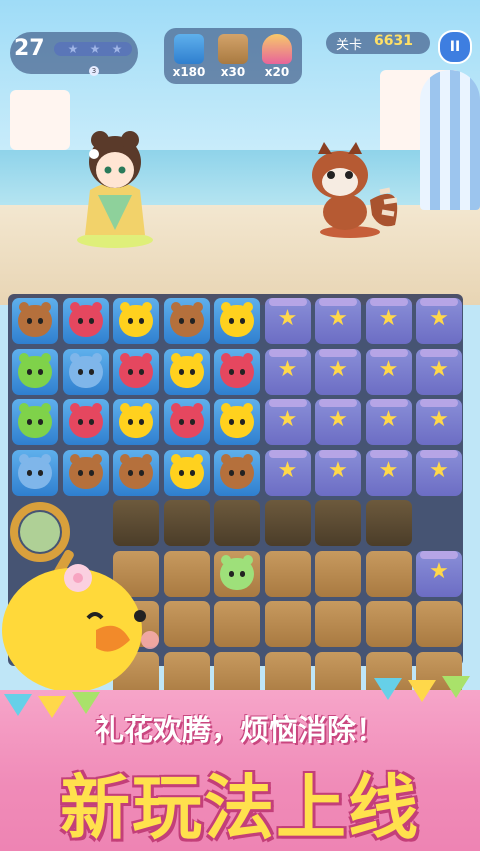 The image size is (480, 851). I want to click on star-icon: ★, so click(117, 49).